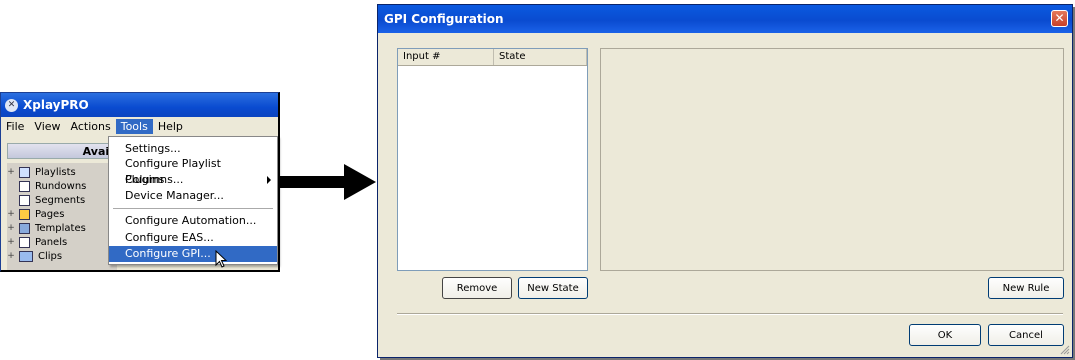  Describe the element at coordinates (1065, 350) in the screenshot. I see `resize-grip-icon` at that location.